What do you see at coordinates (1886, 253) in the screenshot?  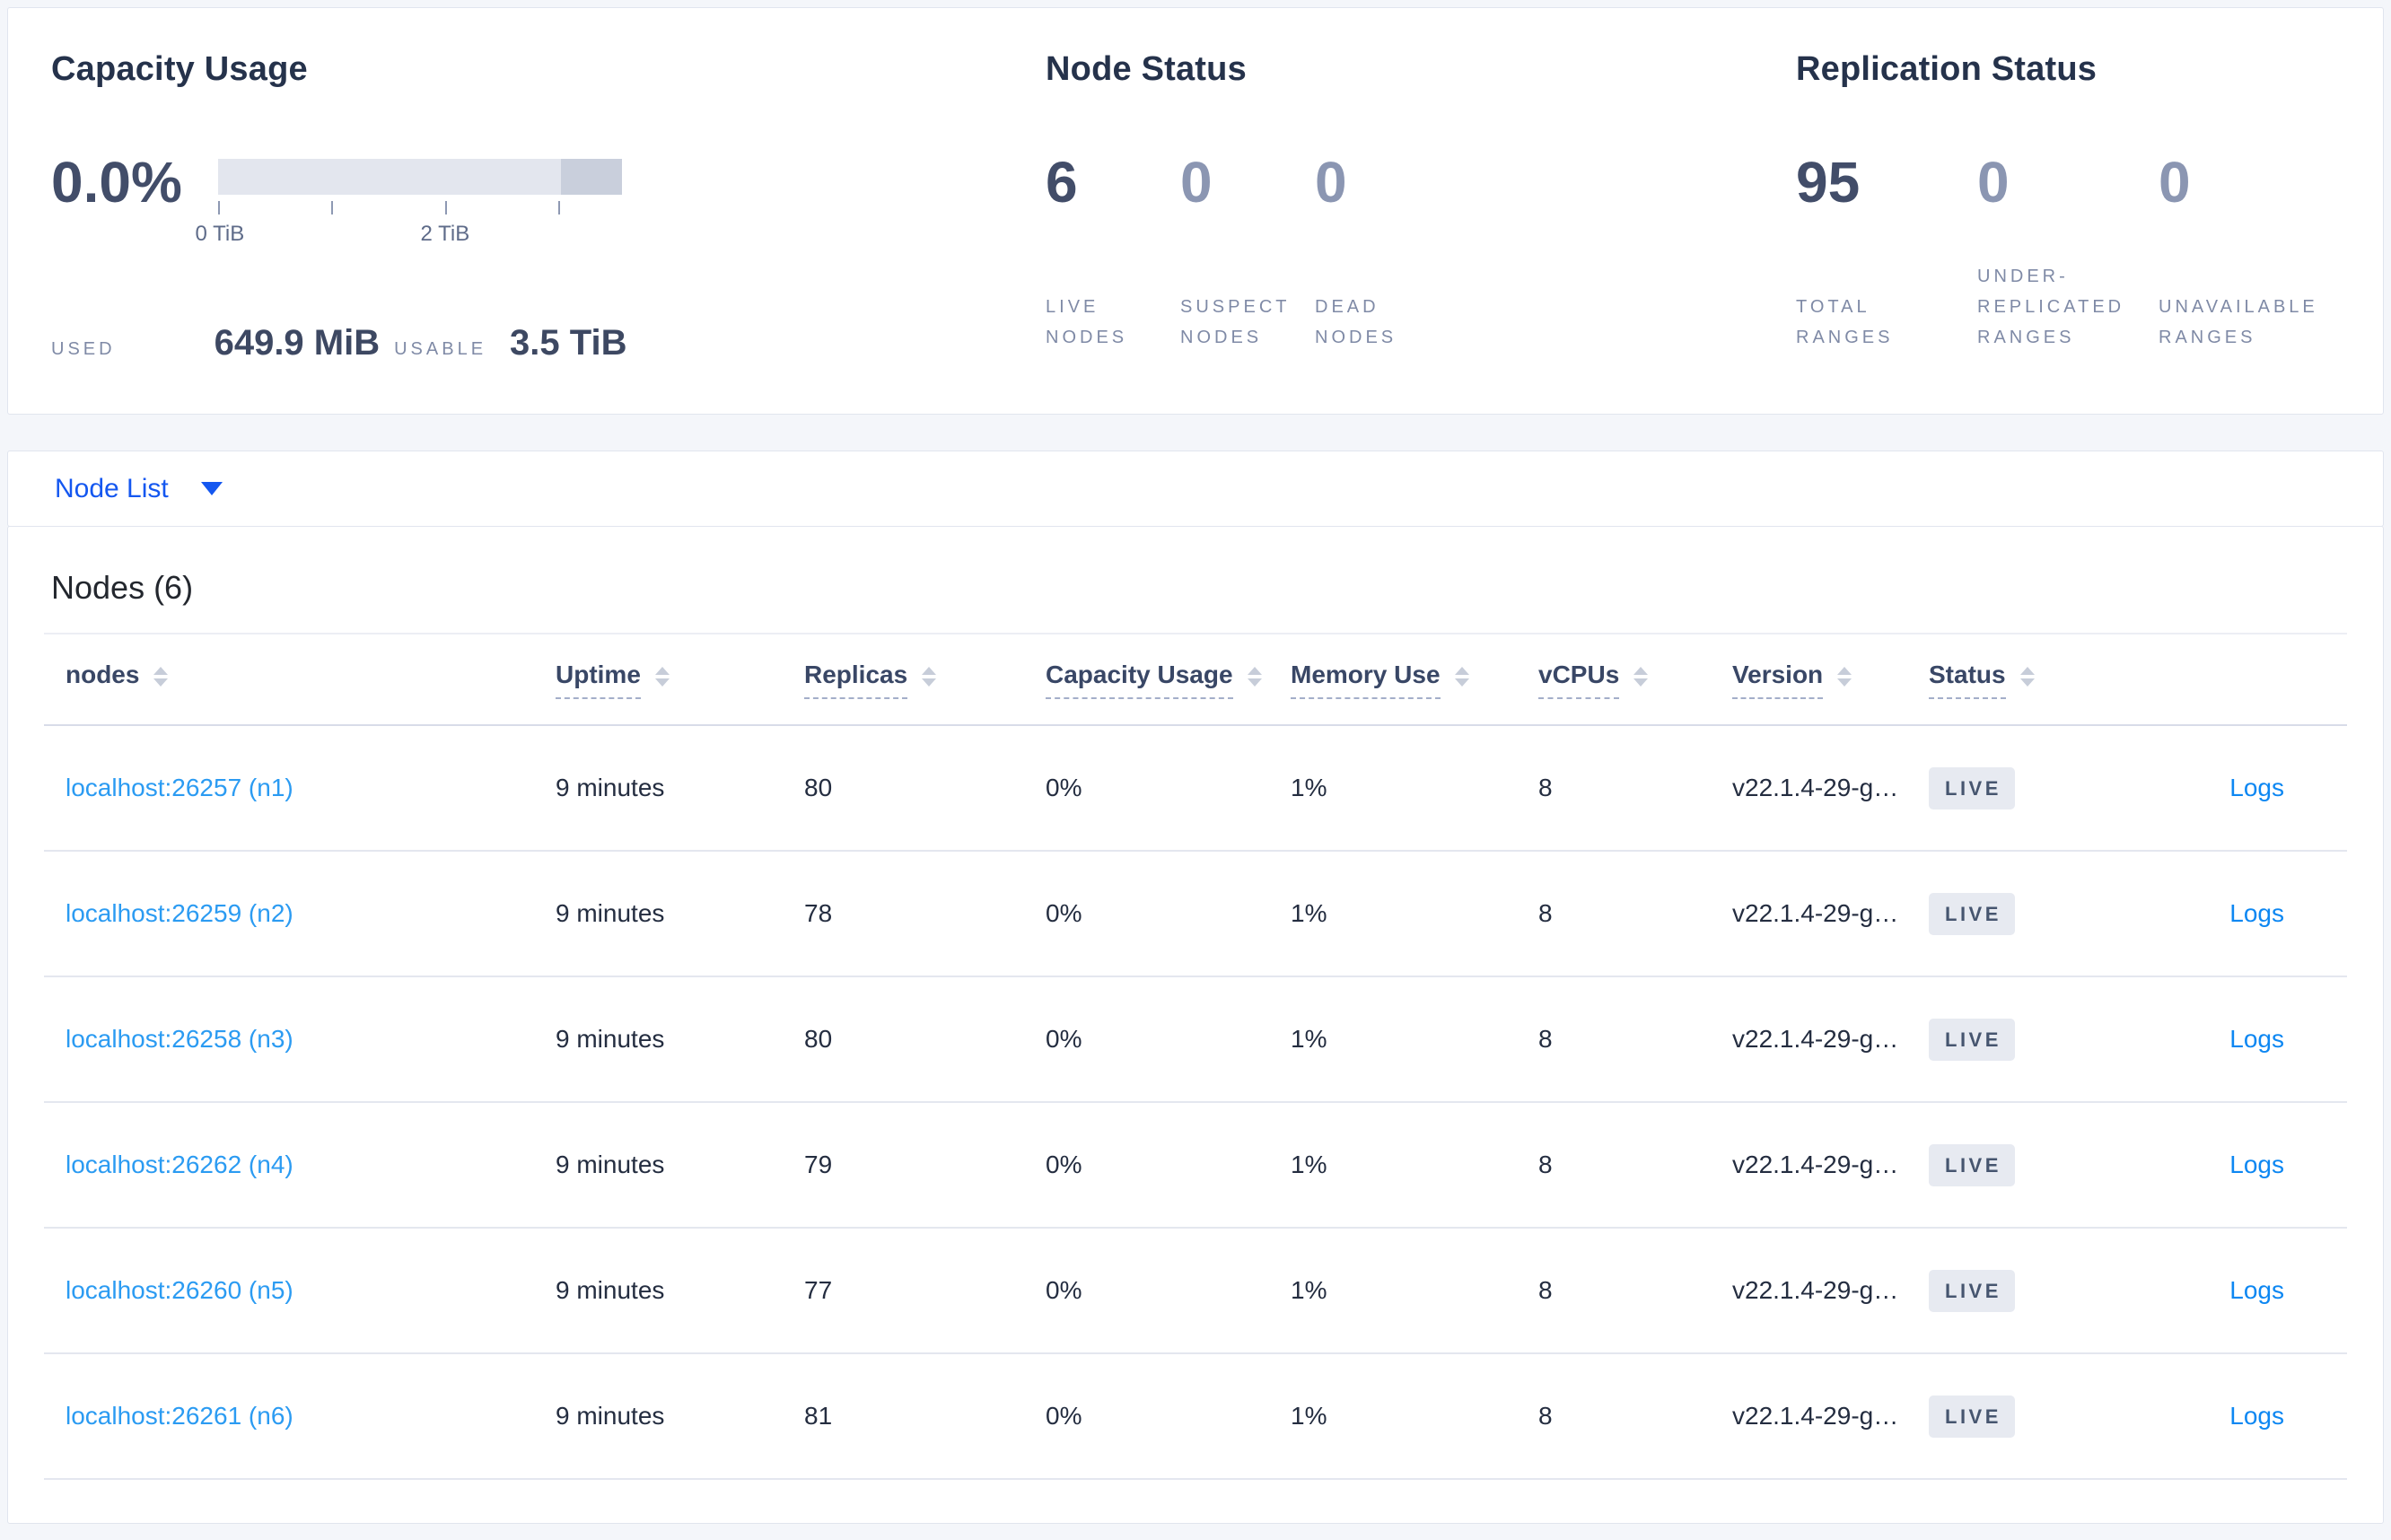 I see `total-ranges-stat: 95 TOTAL RANGES` at bounding box center [1886, 253].